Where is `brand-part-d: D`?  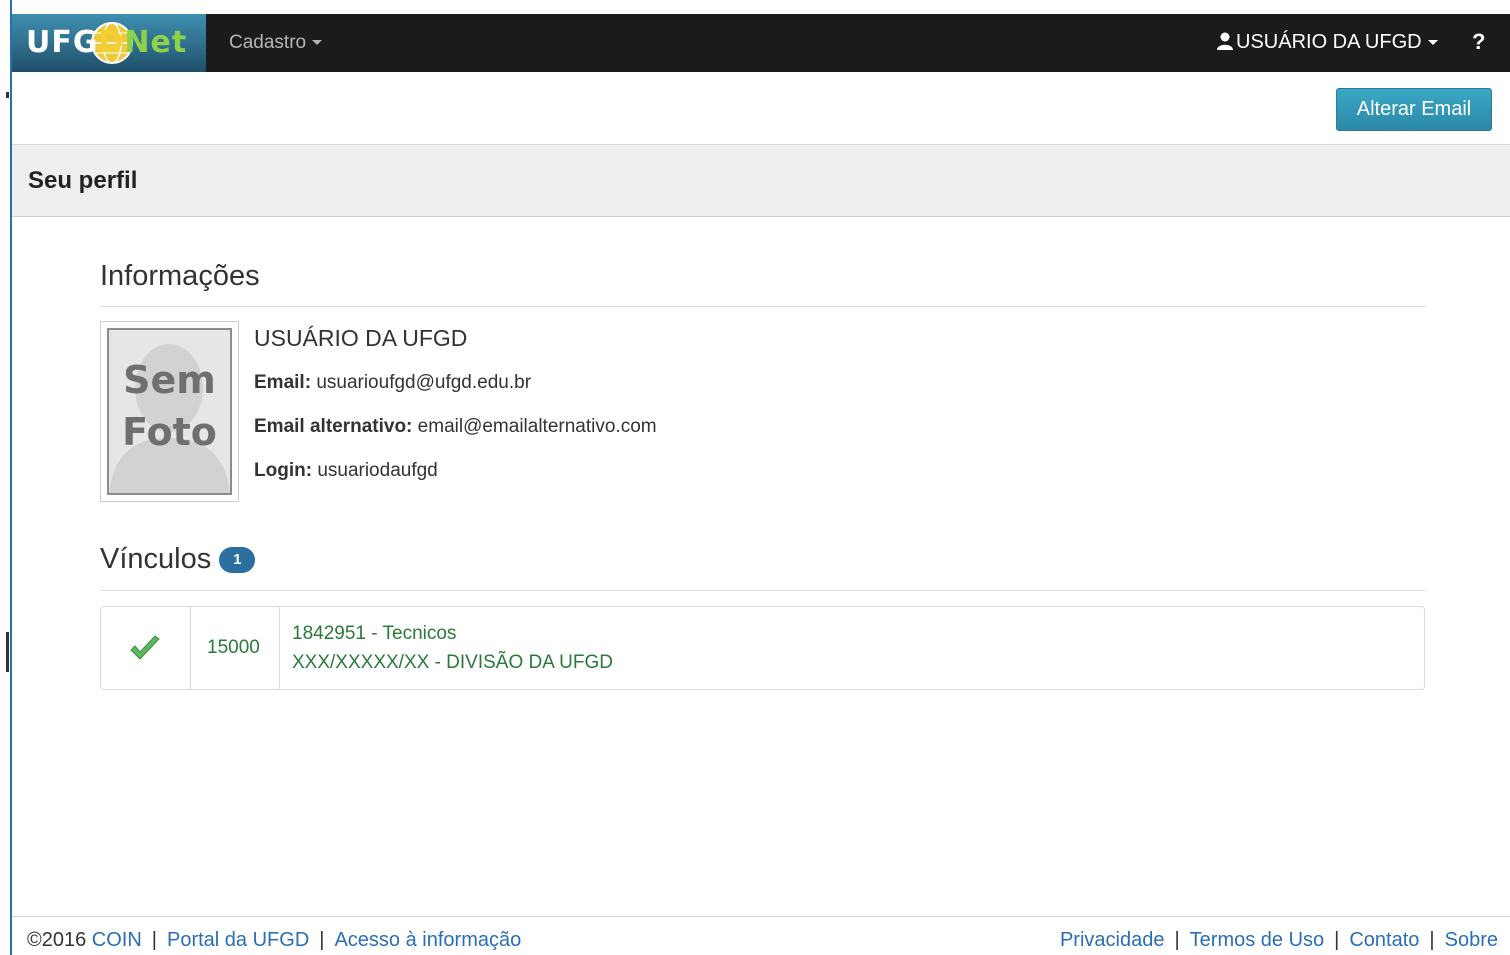
brand-part-d: D is located at coordinates (111, 42).